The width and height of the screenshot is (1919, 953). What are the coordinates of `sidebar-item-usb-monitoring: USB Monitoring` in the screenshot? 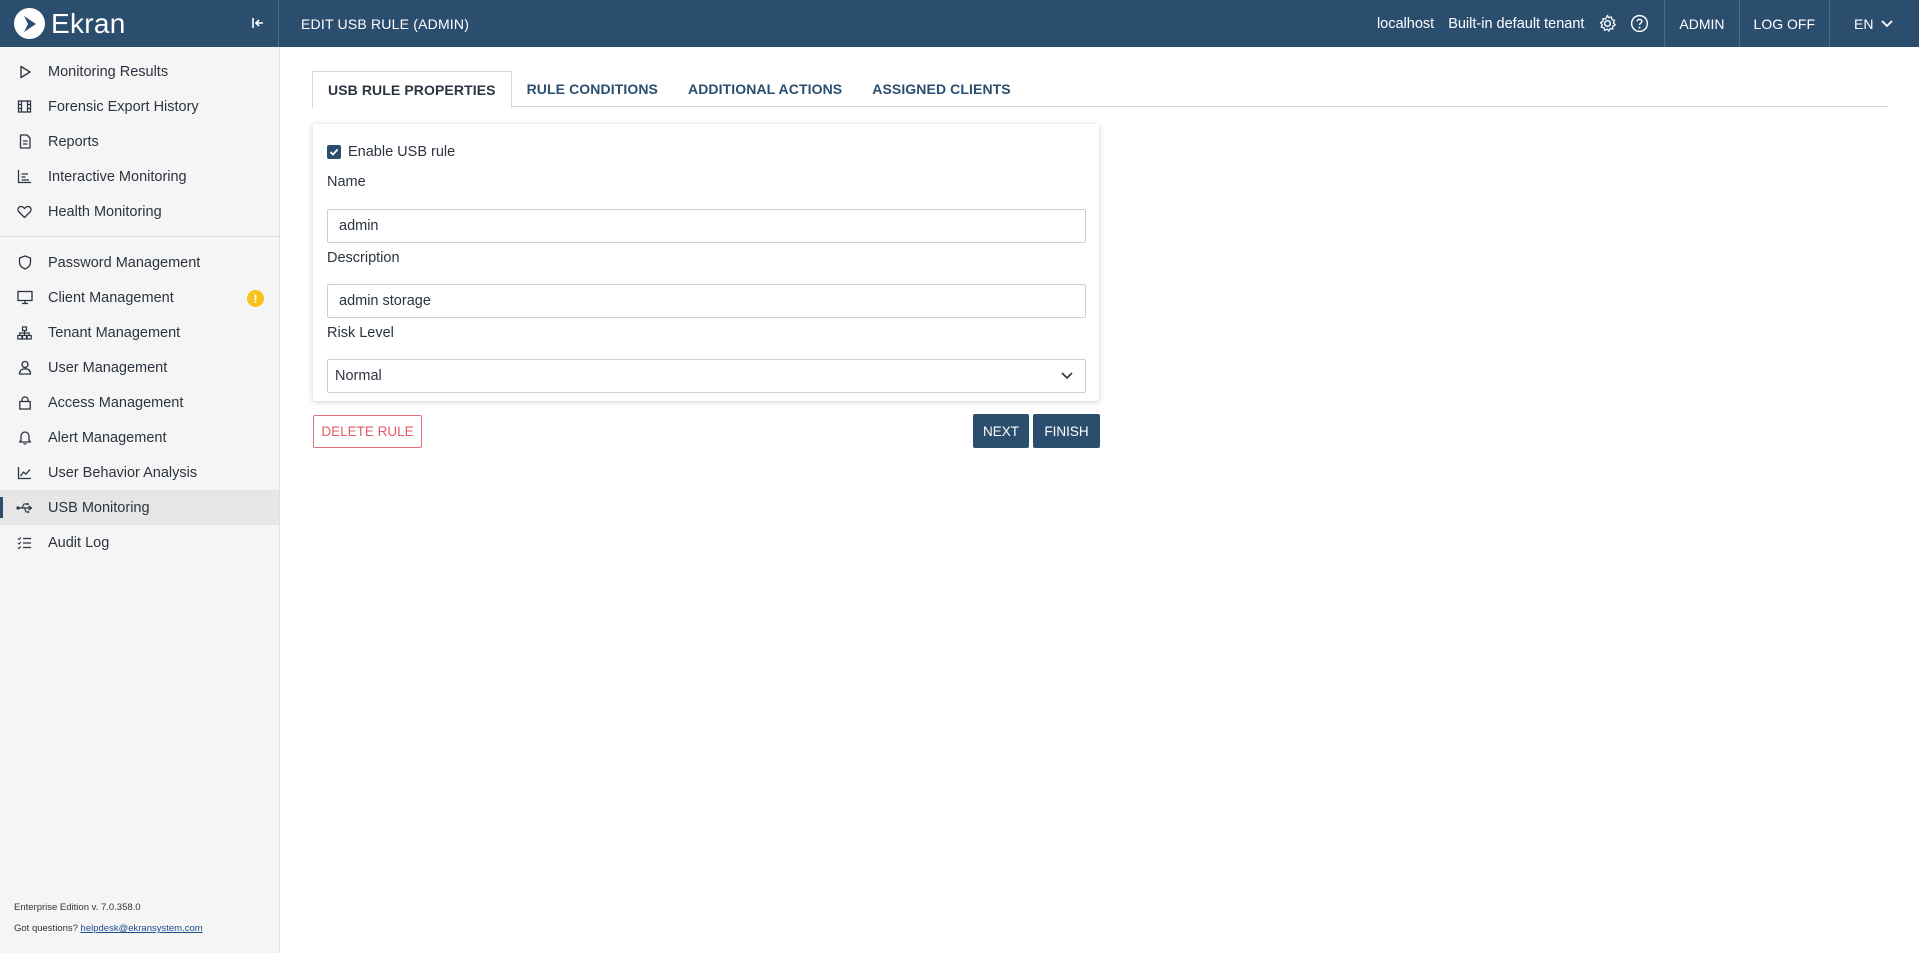 It's located at (139, 507).